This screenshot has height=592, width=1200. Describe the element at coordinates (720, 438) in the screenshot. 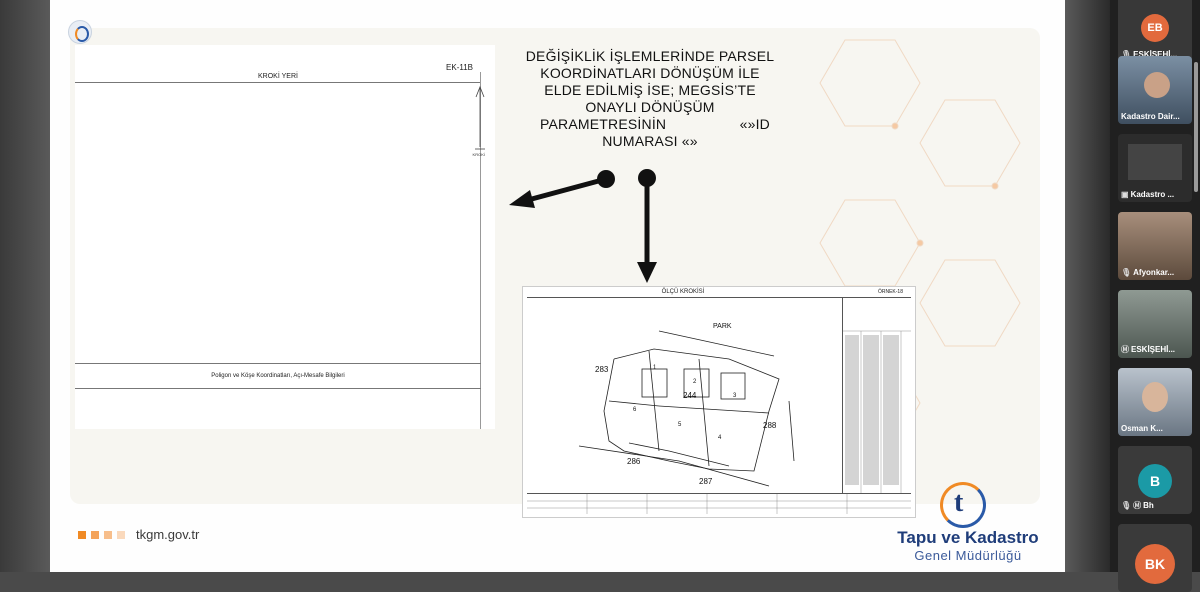

I see `label-4: 4` at that location.